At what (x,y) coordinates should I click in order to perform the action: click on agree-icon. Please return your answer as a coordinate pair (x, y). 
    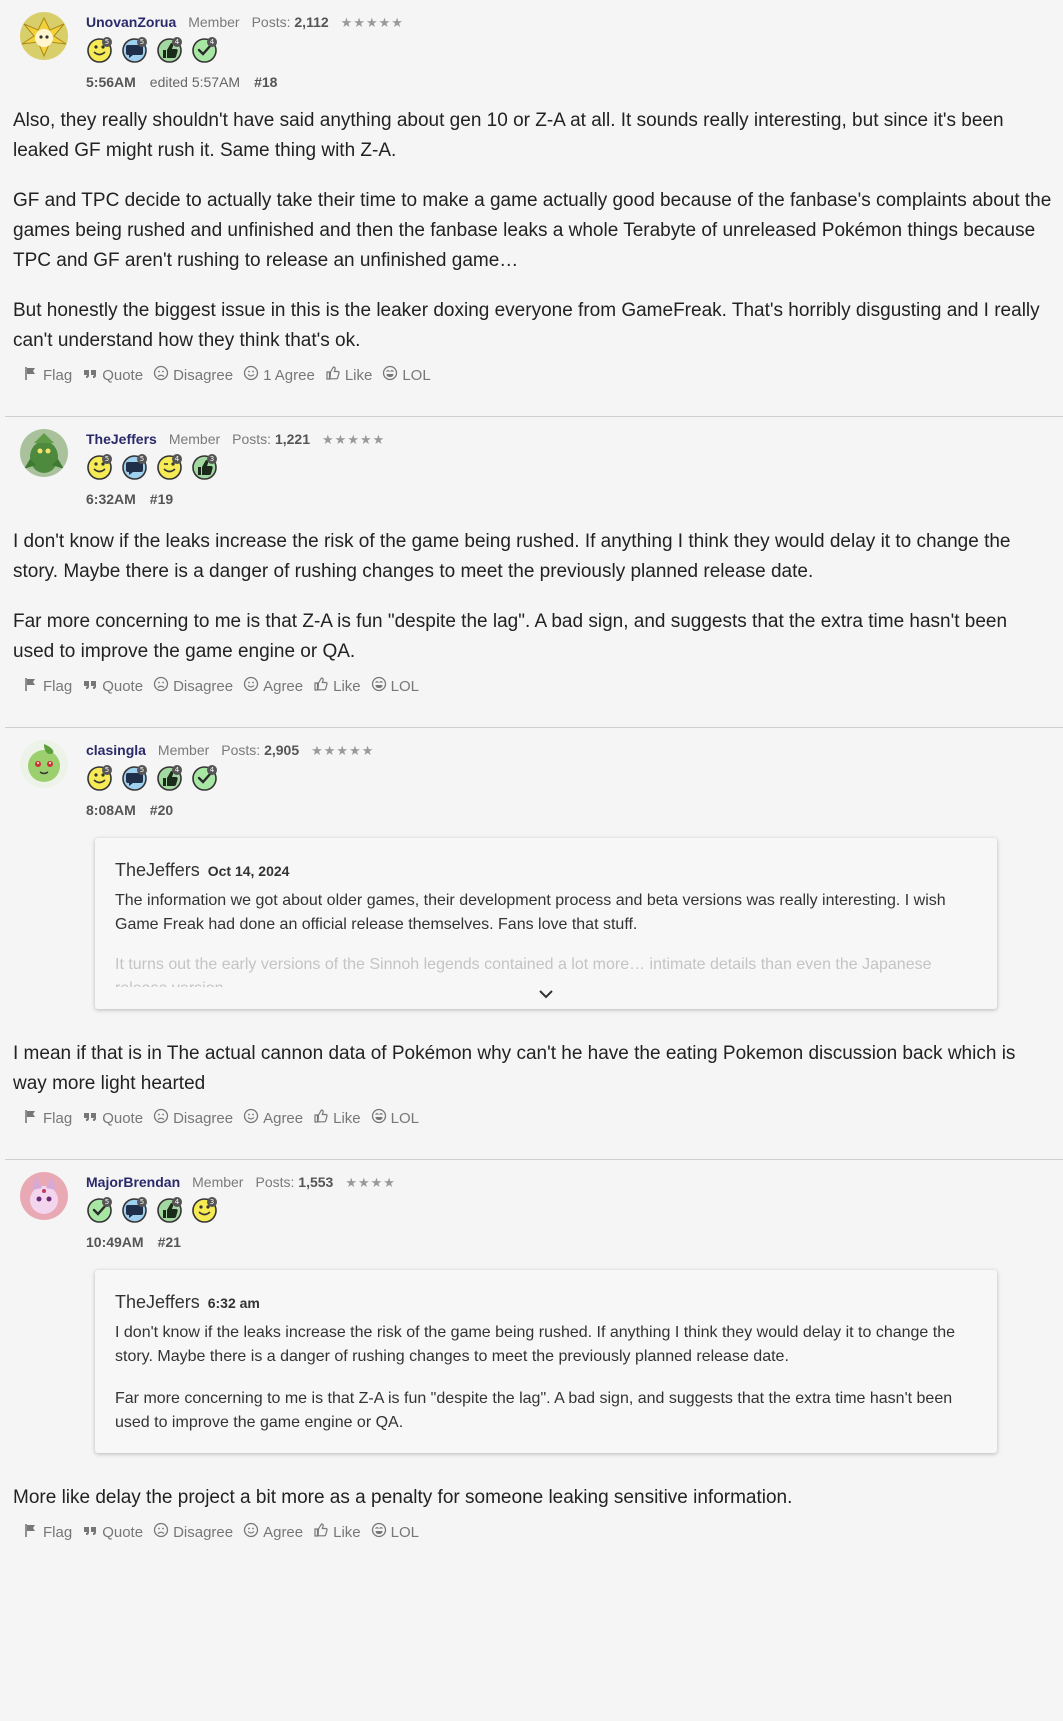
    Looking at the image, I should click on (251, 1532).